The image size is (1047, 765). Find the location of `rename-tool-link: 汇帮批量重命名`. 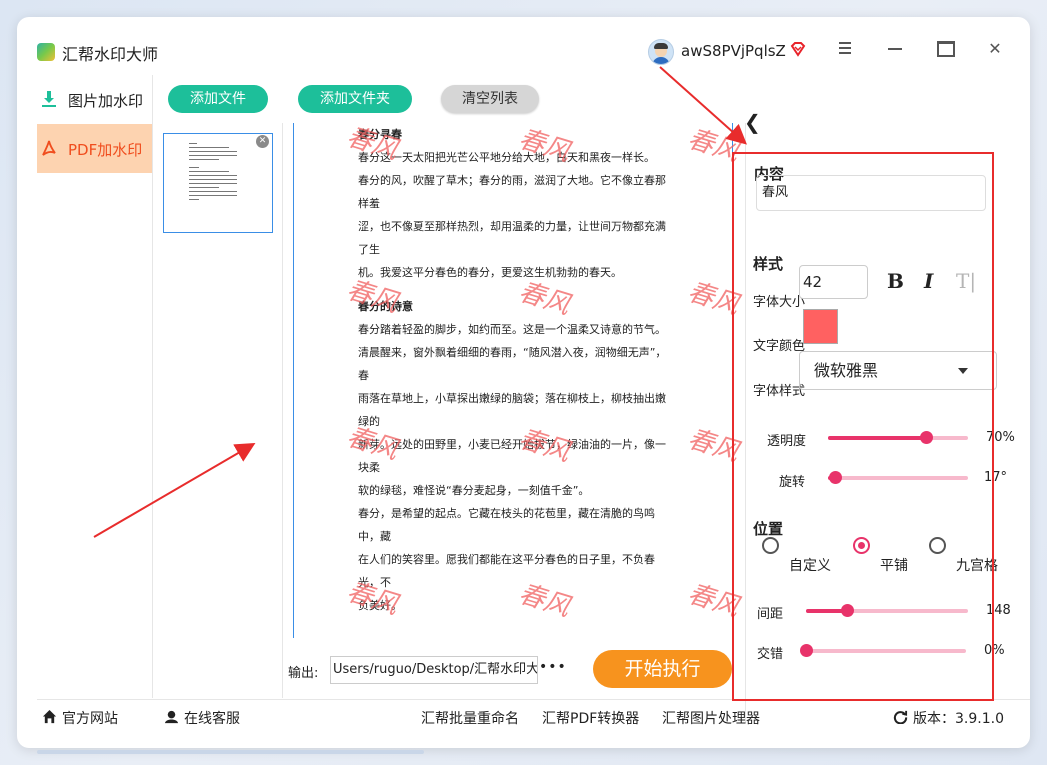

rename-tool-link: 汇帮批量重命名 is located at coordinates (470, 718).